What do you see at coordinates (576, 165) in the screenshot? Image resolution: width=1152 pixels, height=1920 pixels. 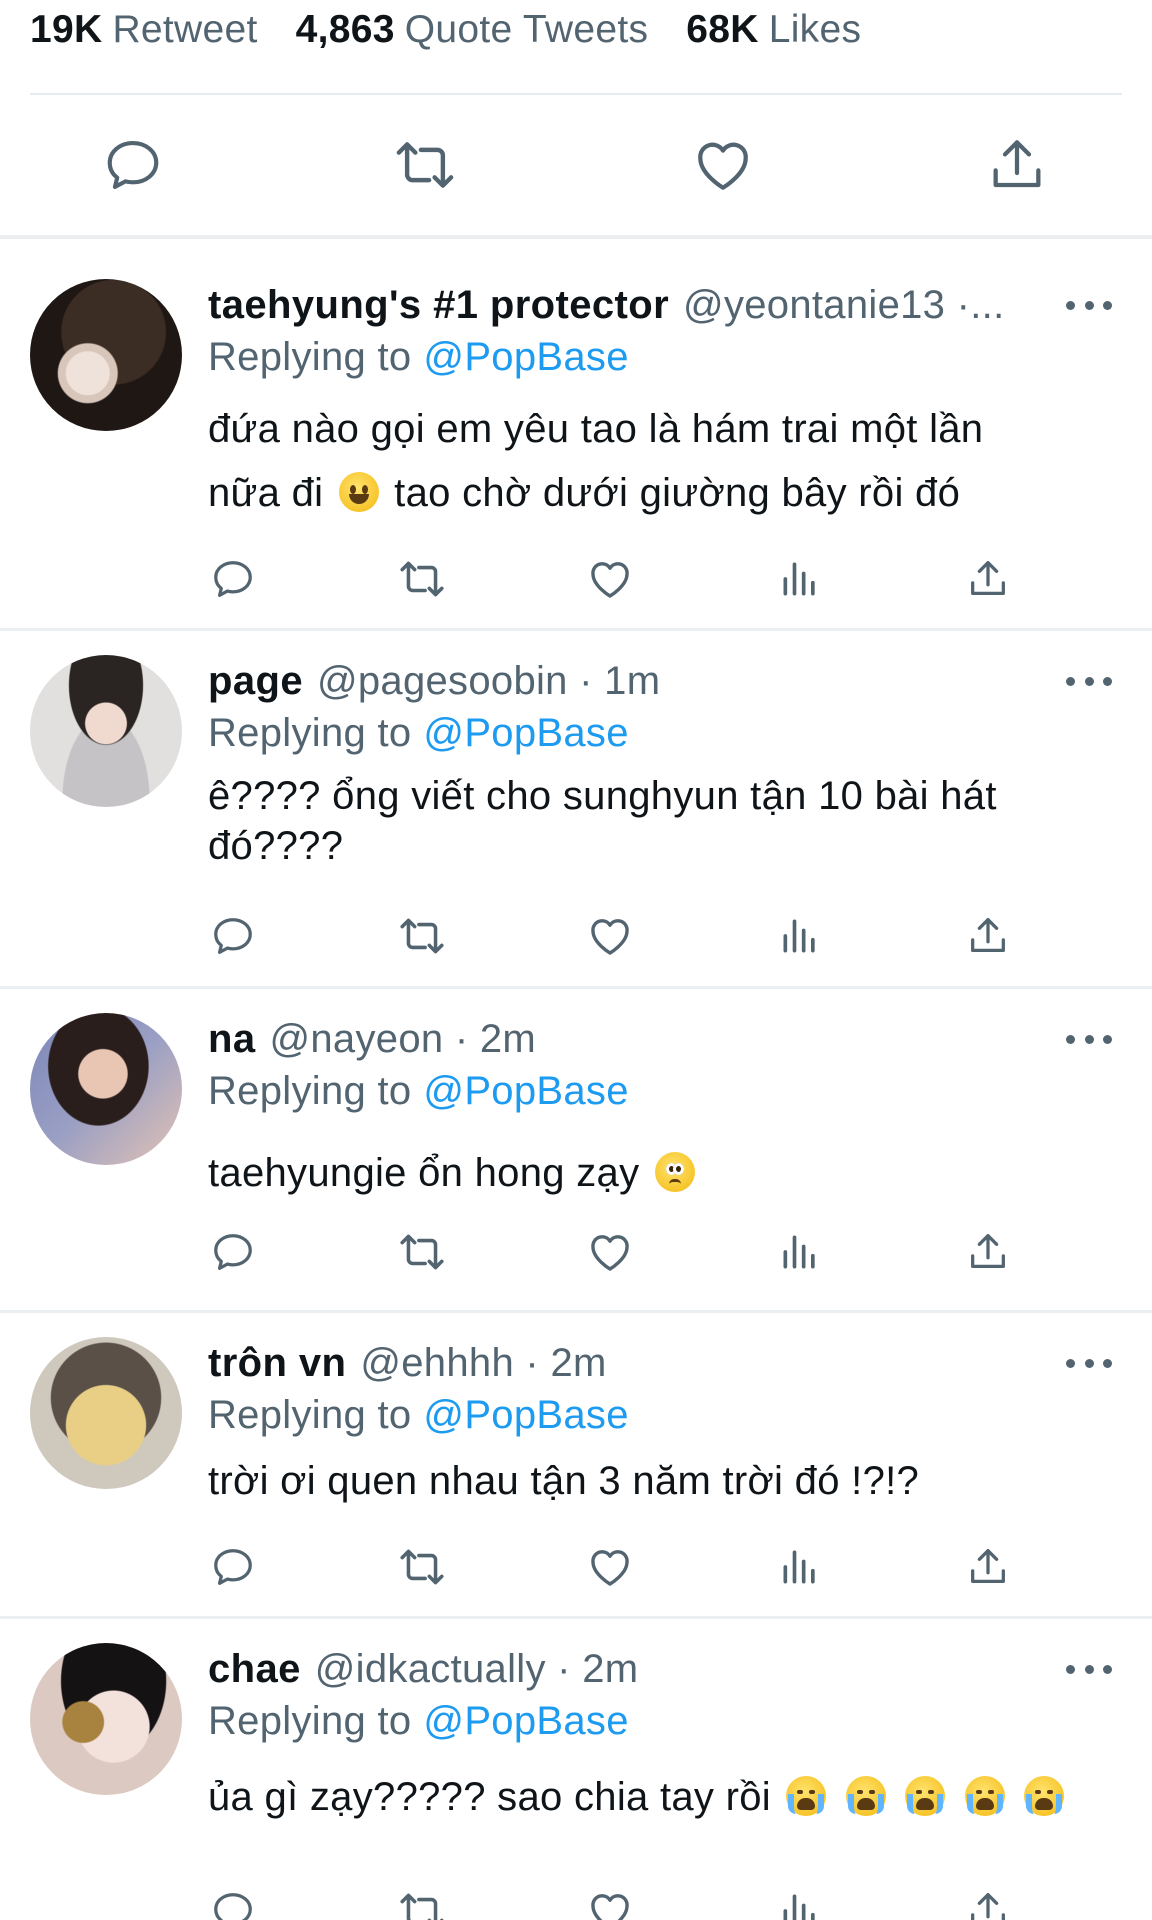 I see `tweet-action-bar` at bounding box center [576, 165].